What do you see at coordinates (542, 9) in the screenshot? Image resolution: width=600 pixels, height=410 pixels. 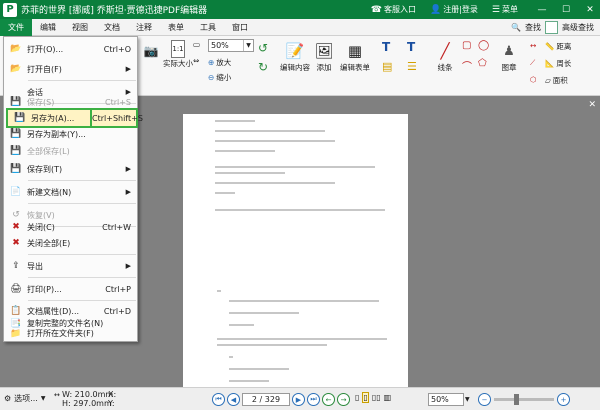 I see `minimize-button: —` at bounding box center [542, 9].